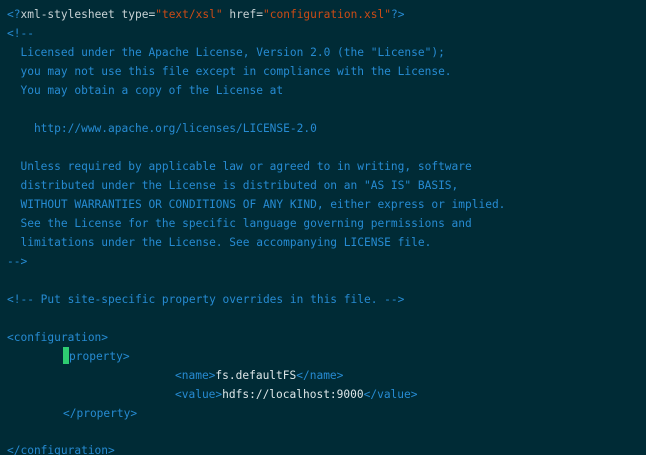 This screenshot has height=455, width=646. I want to click on value-close-tag: </value>, so click(390, 394).